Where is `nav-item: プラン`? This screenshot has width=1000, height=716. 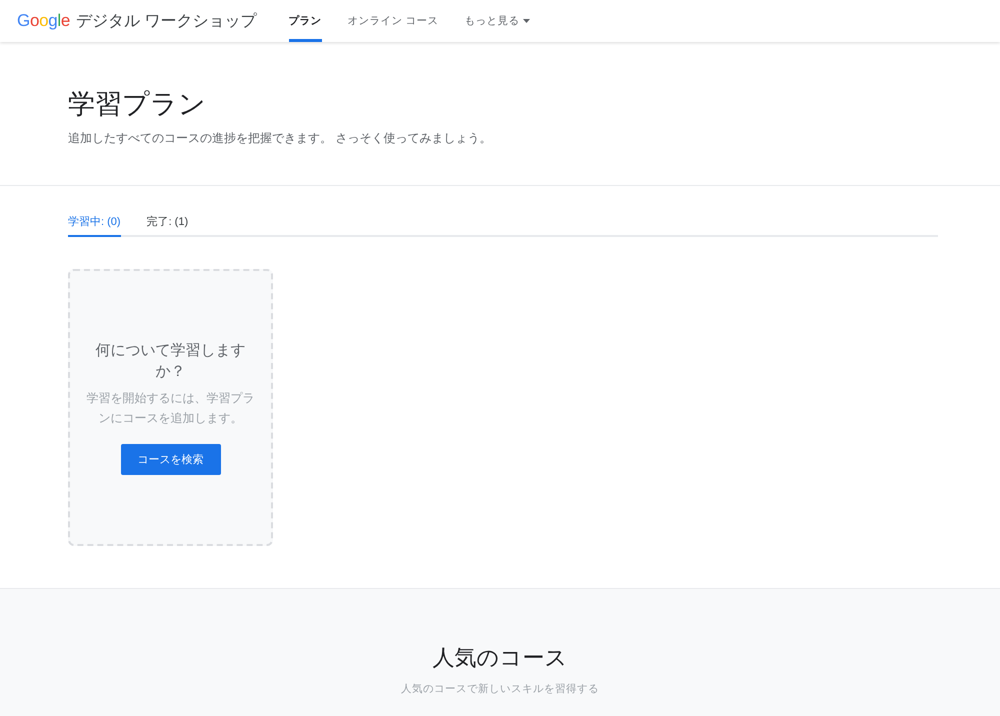
nav-item: プラン is located at coordinates (305, 21).